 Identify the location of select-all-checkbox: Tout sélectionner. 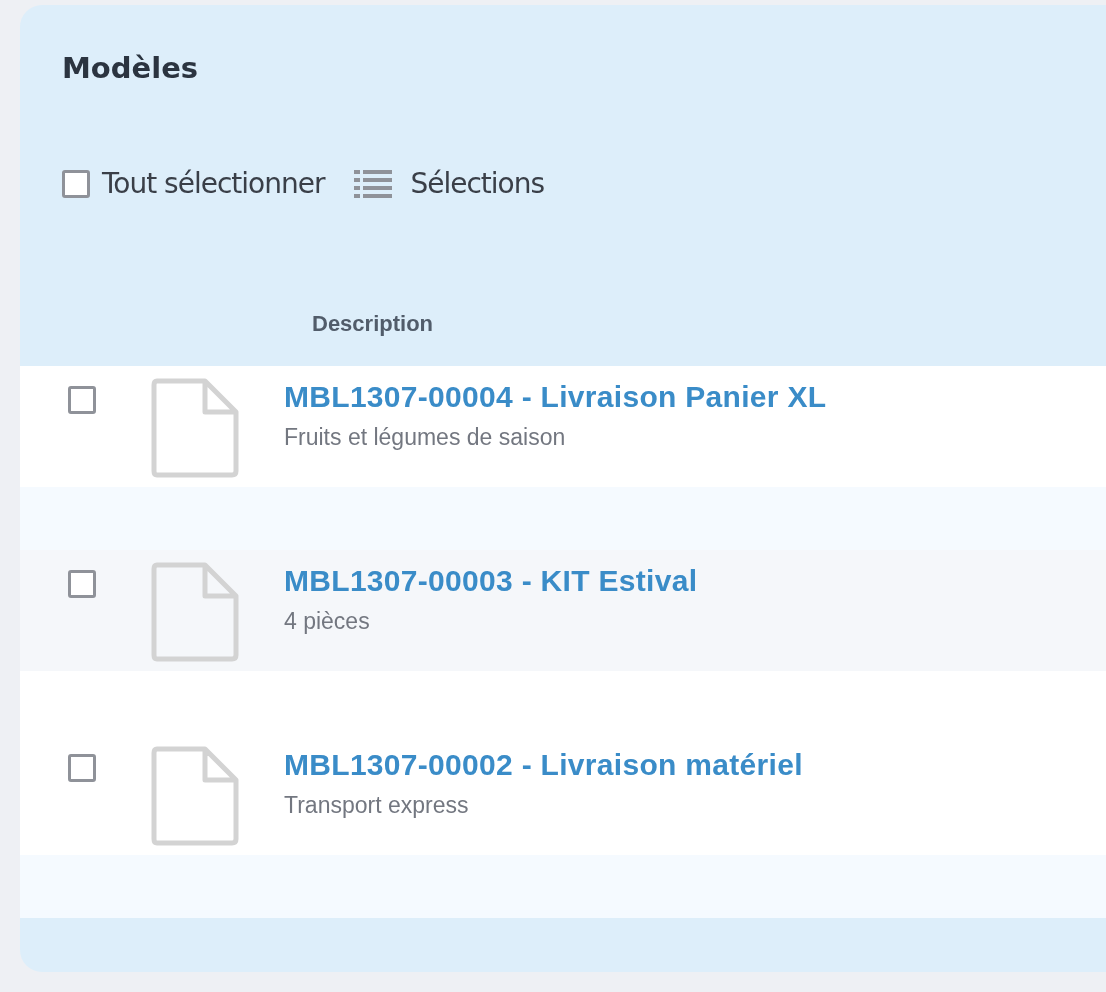
(193, 183).